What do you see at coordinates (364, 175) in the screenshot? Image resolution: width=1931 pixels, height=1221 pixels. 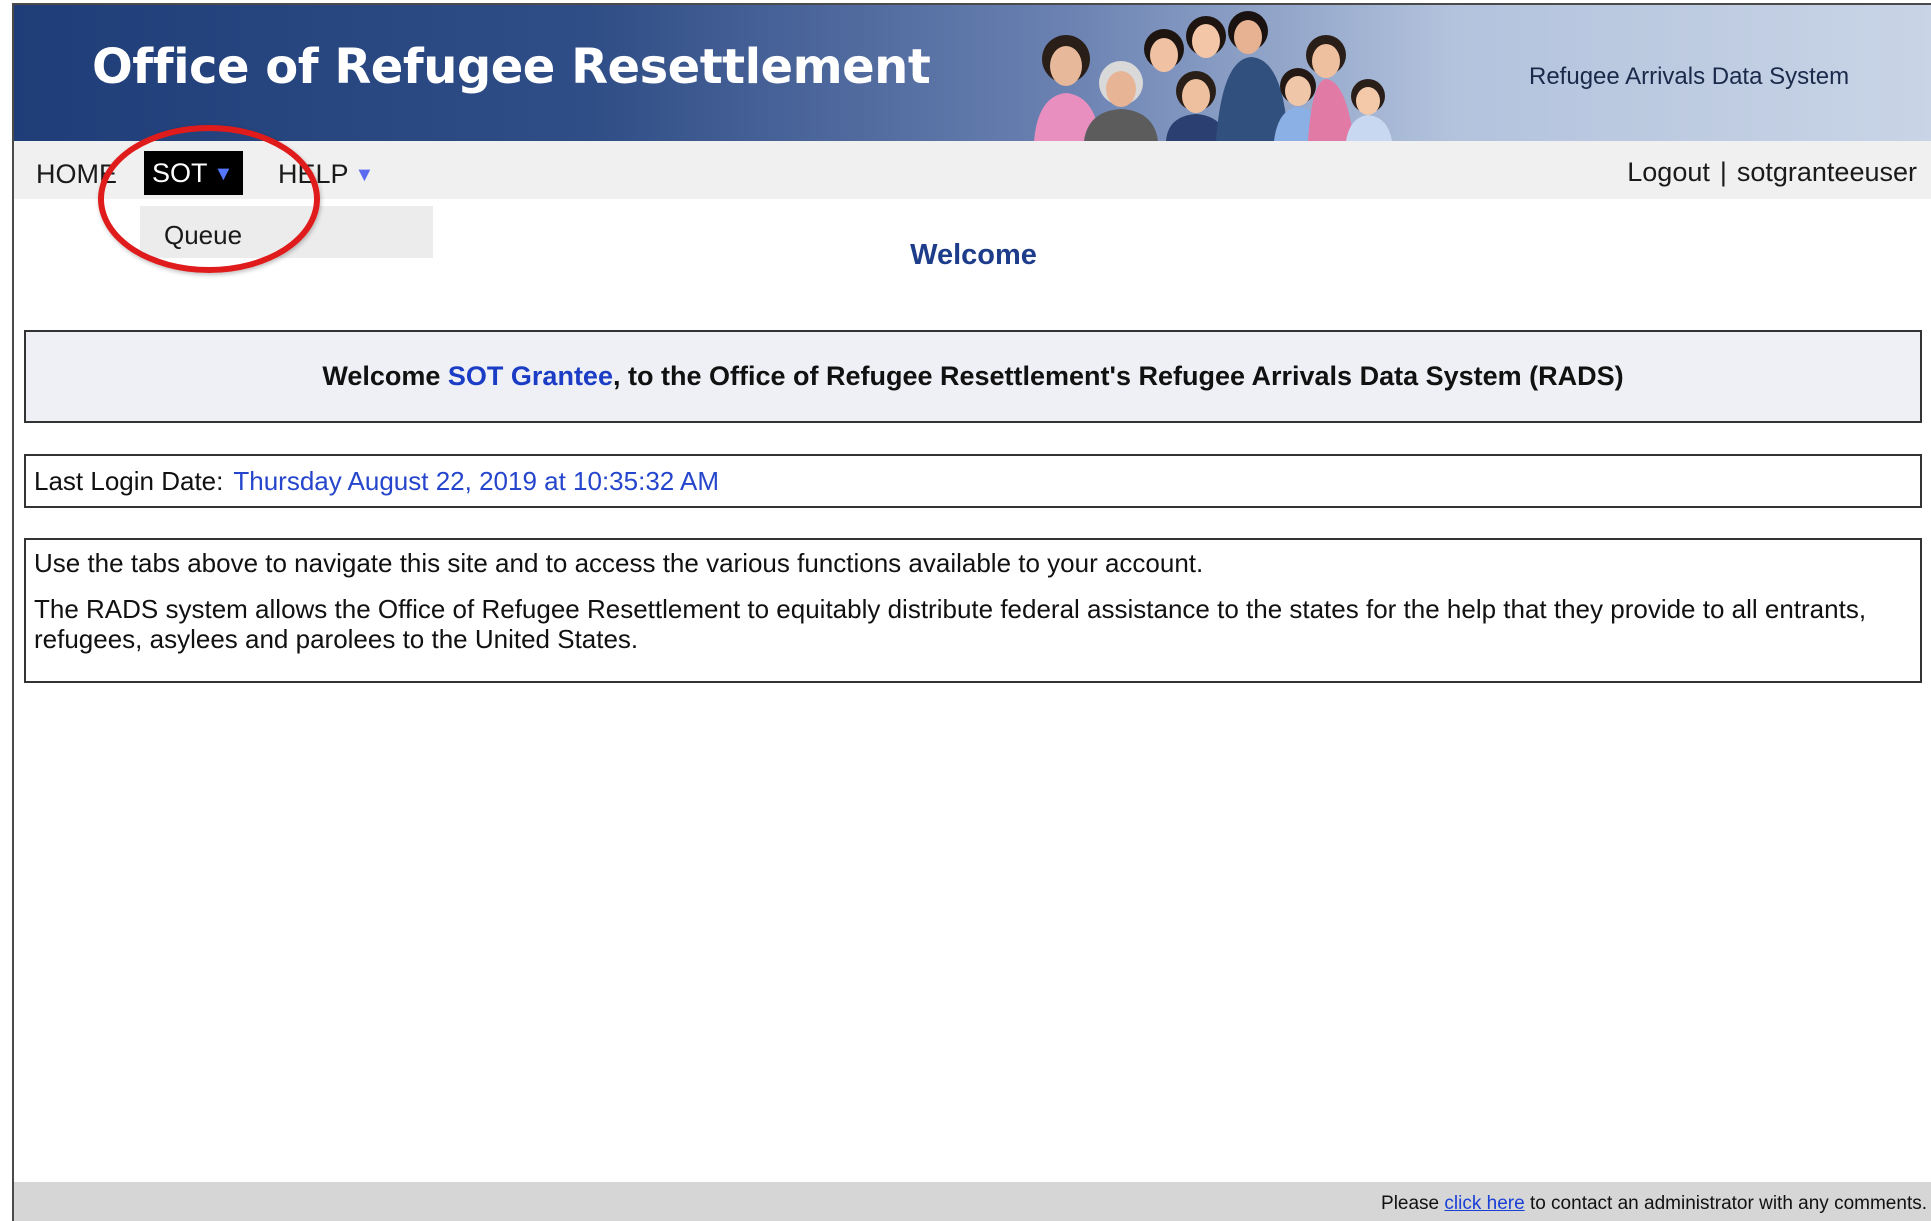 I see `caret-down-icon: ▼` at bounding box center [364, 175].